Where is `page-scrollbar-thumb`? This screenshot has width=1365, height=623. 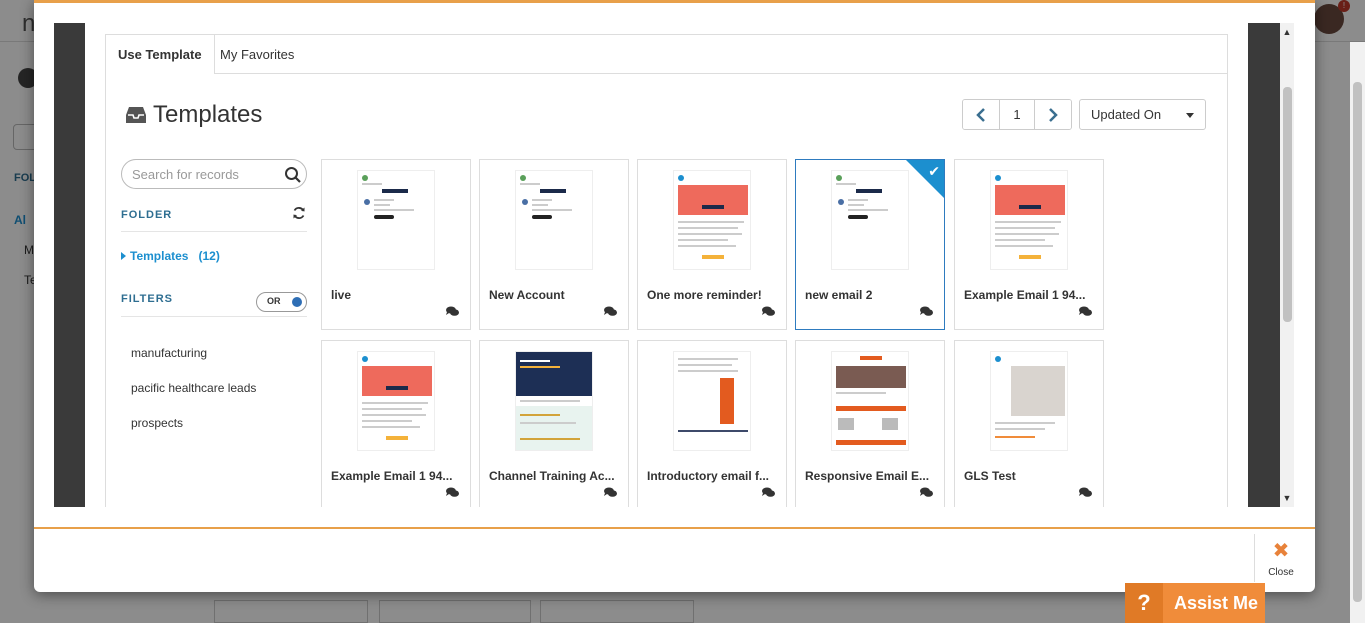 page-scrollbar-thumb is located at coordinates (1357, 342).